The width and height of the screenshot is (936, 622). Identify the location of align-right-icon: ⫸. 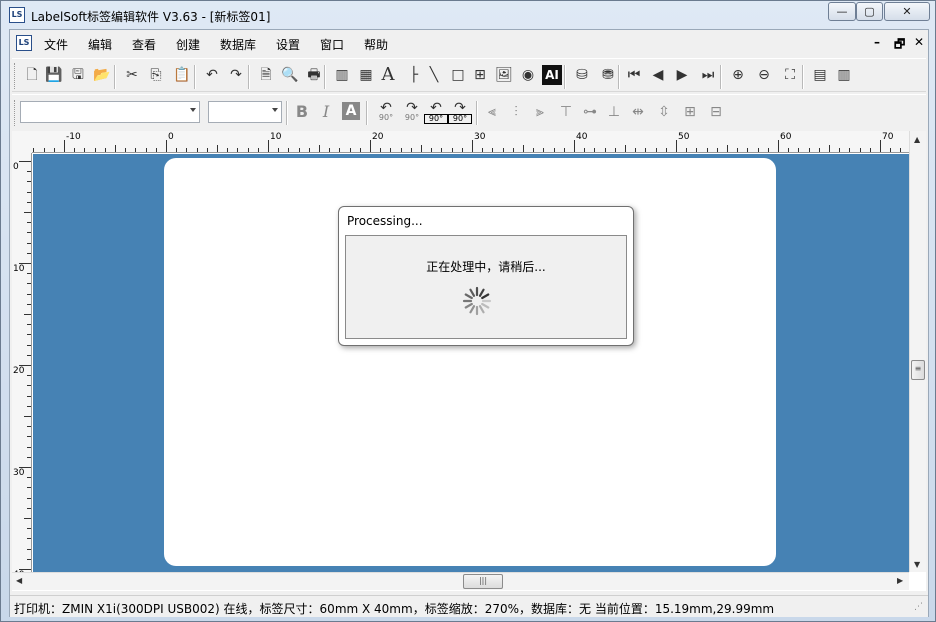
(540, 112).